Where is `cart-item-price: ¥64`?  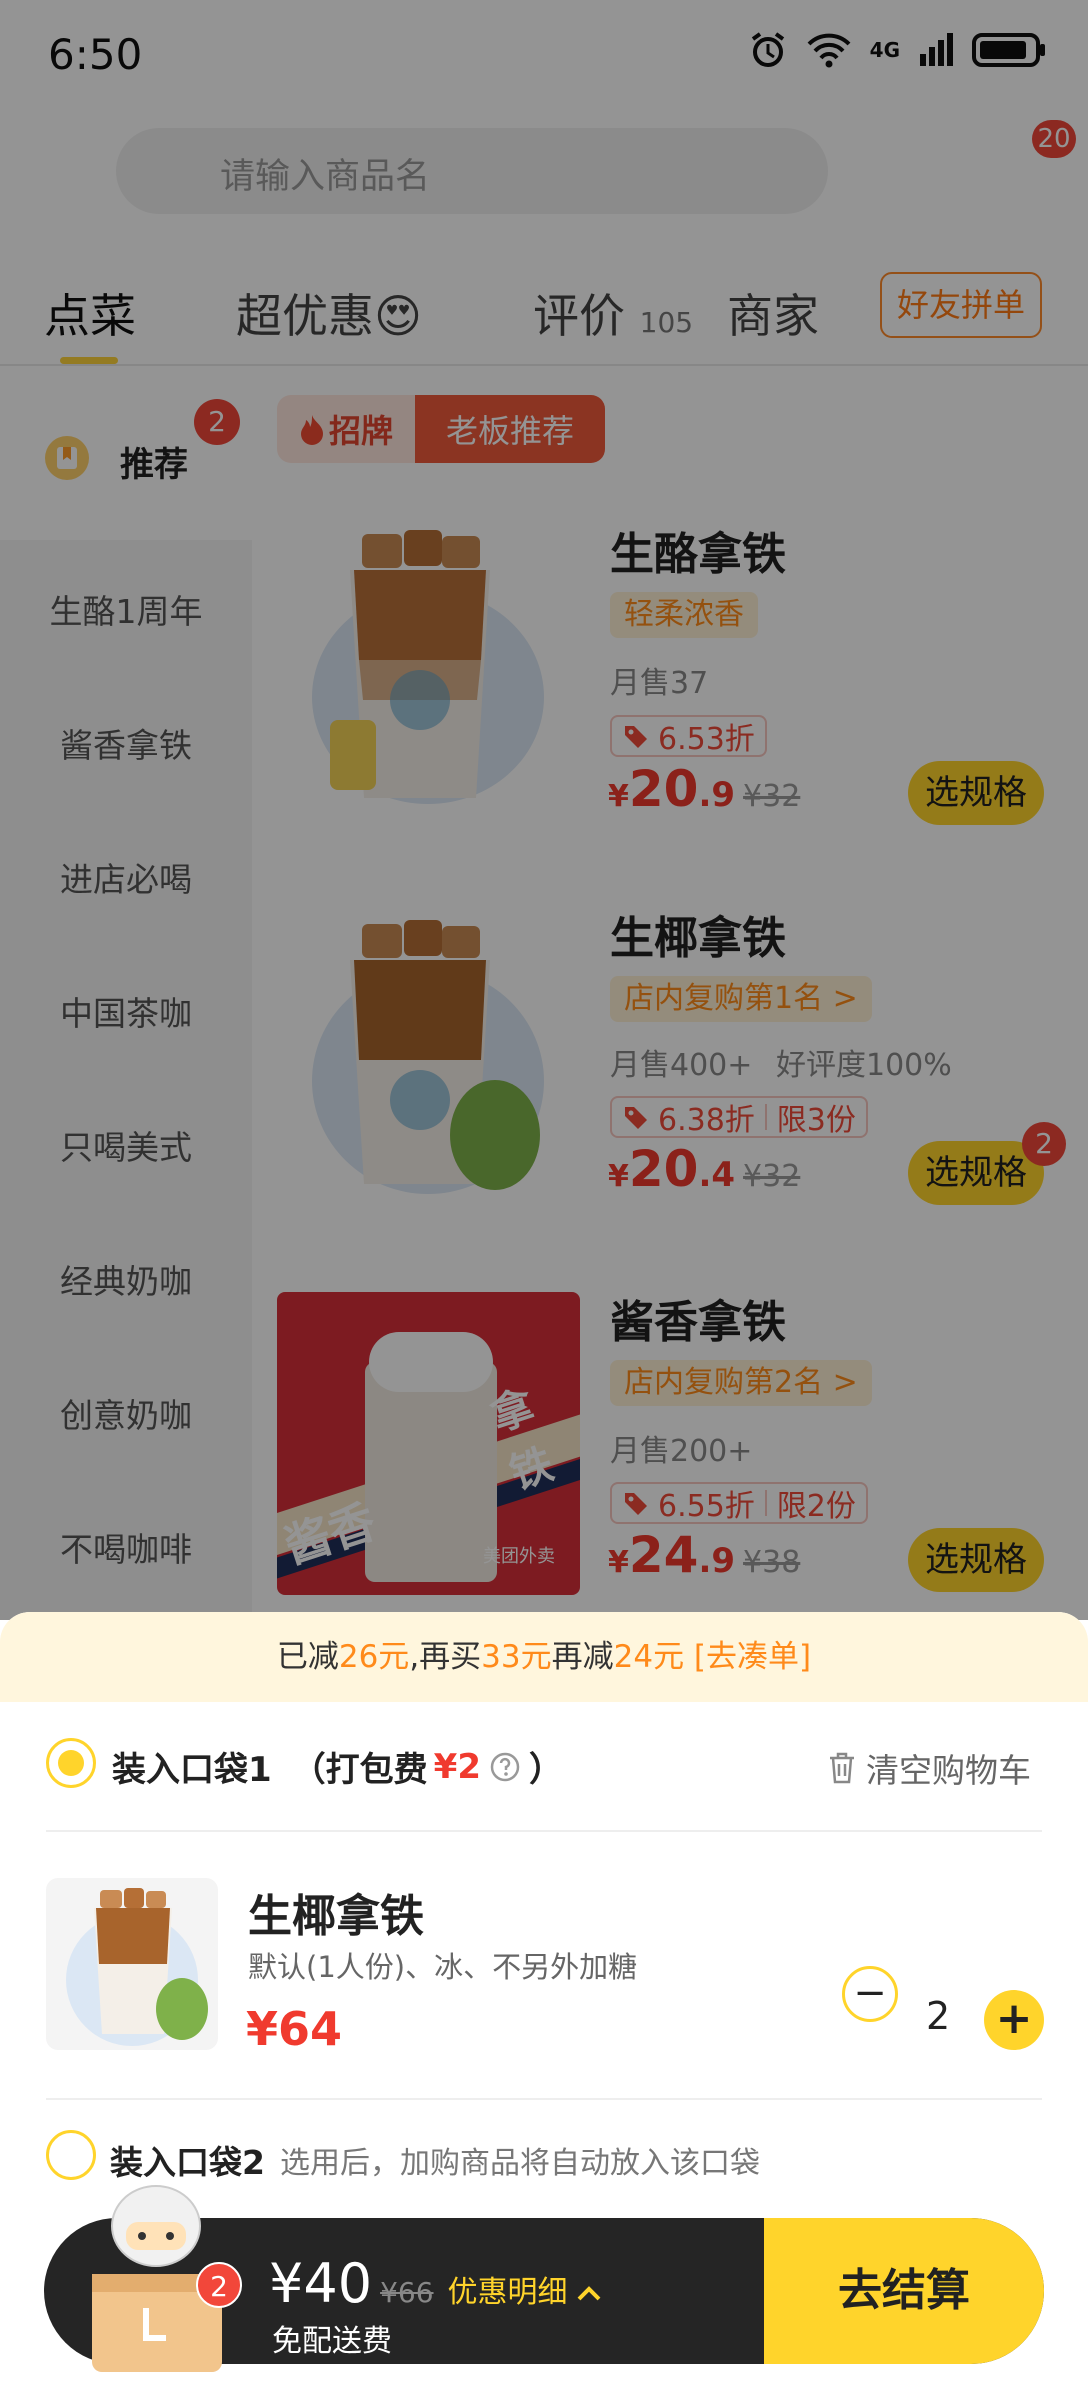
cart-item-price: ¥64 is located at coordinates (294, 2029).